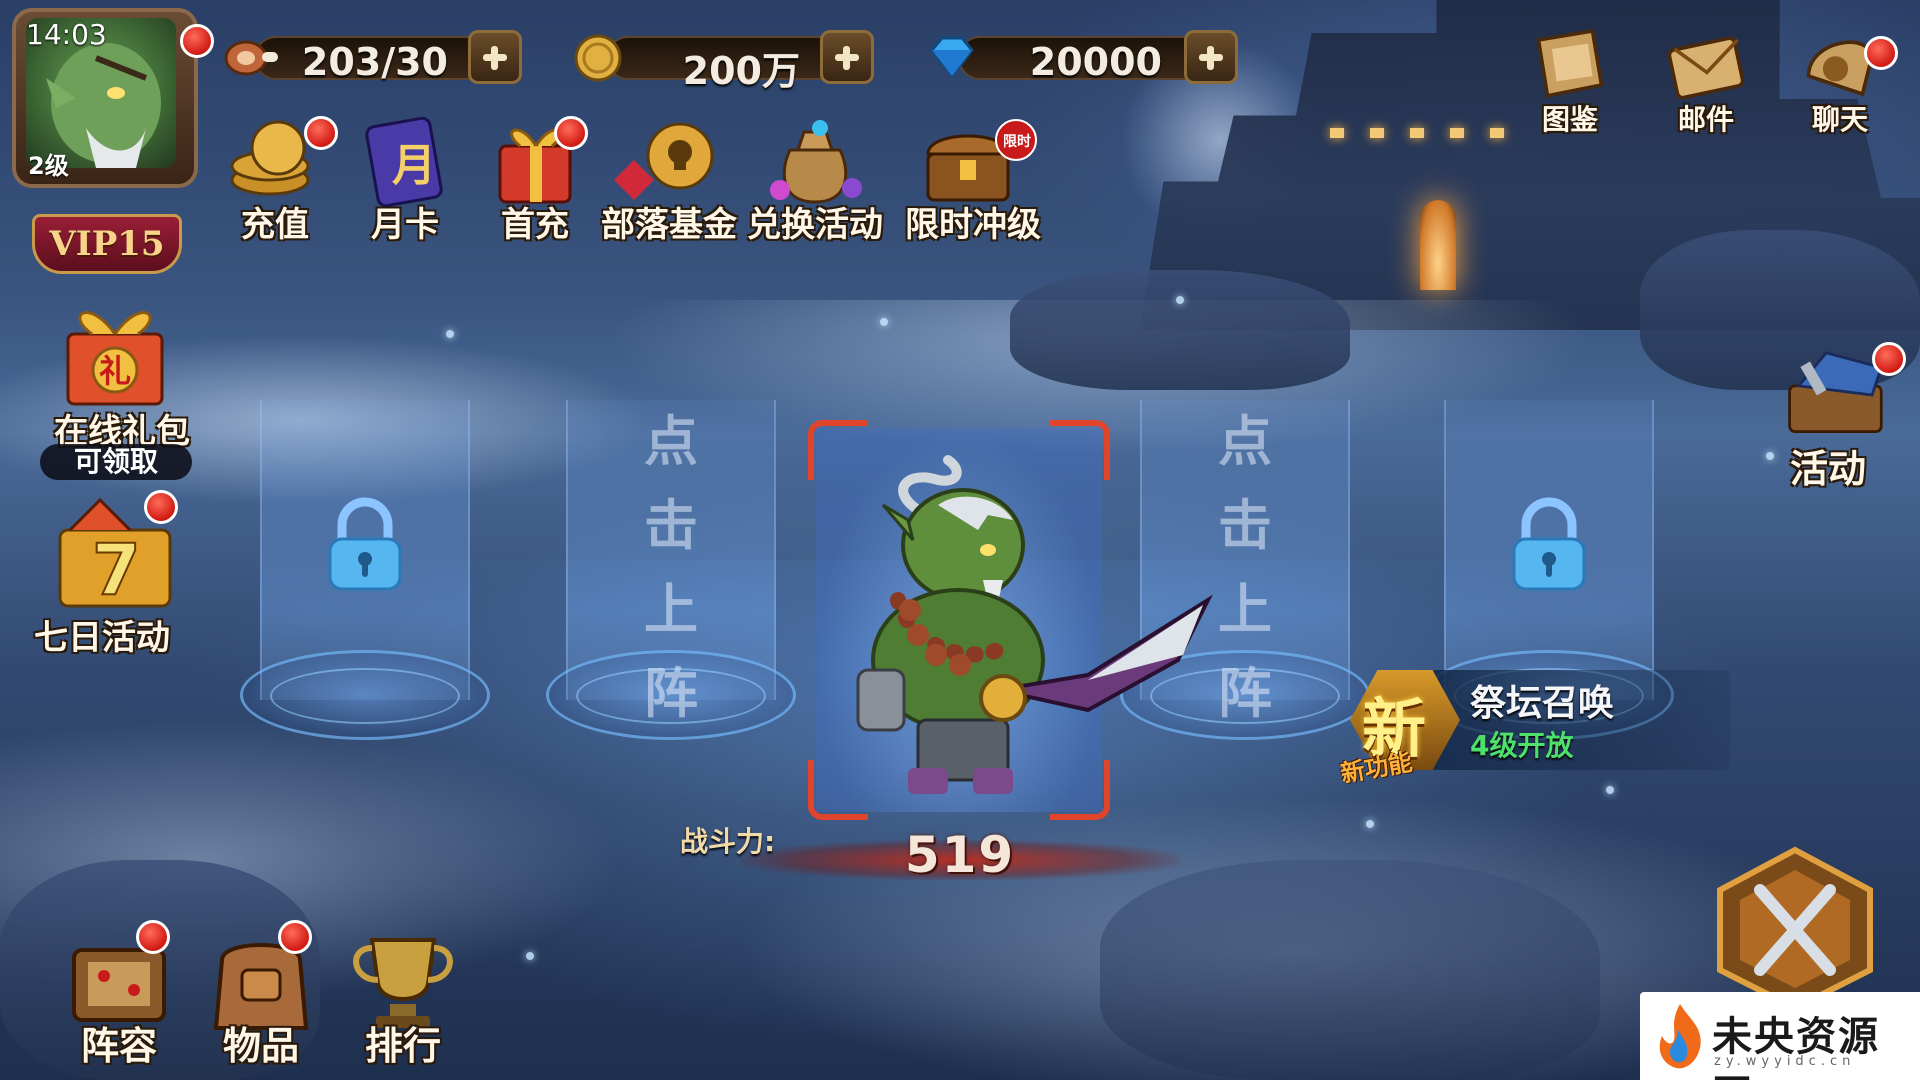 This screenshot has width=1920, height=1080. What do you see at coordinates (741, 71) in the screenshot?
I see `gold-value: 200万` at bounding box center [741, 71].